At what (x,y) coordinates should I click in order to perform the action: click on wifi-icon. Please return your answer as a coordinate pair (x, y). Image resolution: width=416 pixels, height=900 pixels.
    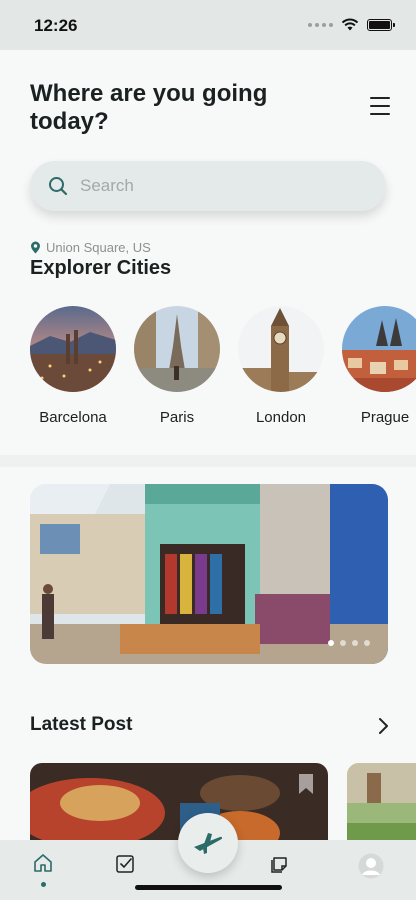
    Looking at the image, I should click on (350, 24).